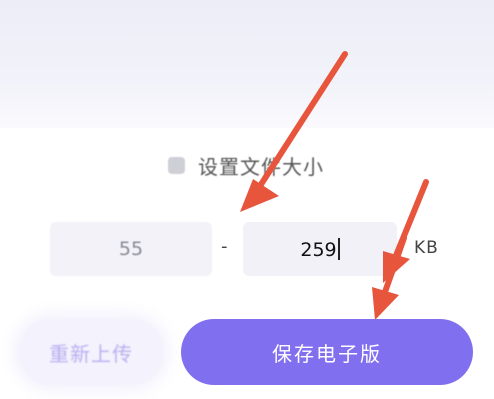 Image resolution: width=494 pixels, height=399 pixels. Describe the element at coordinates (327, 352) in the screenshot. I see `save-electronic-version-button: 保存电子版` at that location.